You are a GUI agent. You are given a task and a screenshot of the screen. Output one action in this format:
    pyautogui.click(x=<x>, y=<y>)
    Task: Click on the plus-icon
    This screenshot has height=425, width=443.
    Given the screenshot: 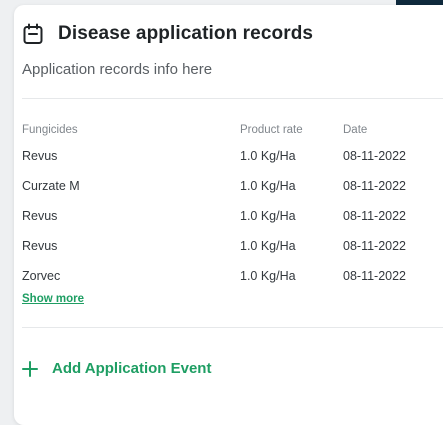 What is the action you would take?
    pyautogui.click(x=30, y=368)
    